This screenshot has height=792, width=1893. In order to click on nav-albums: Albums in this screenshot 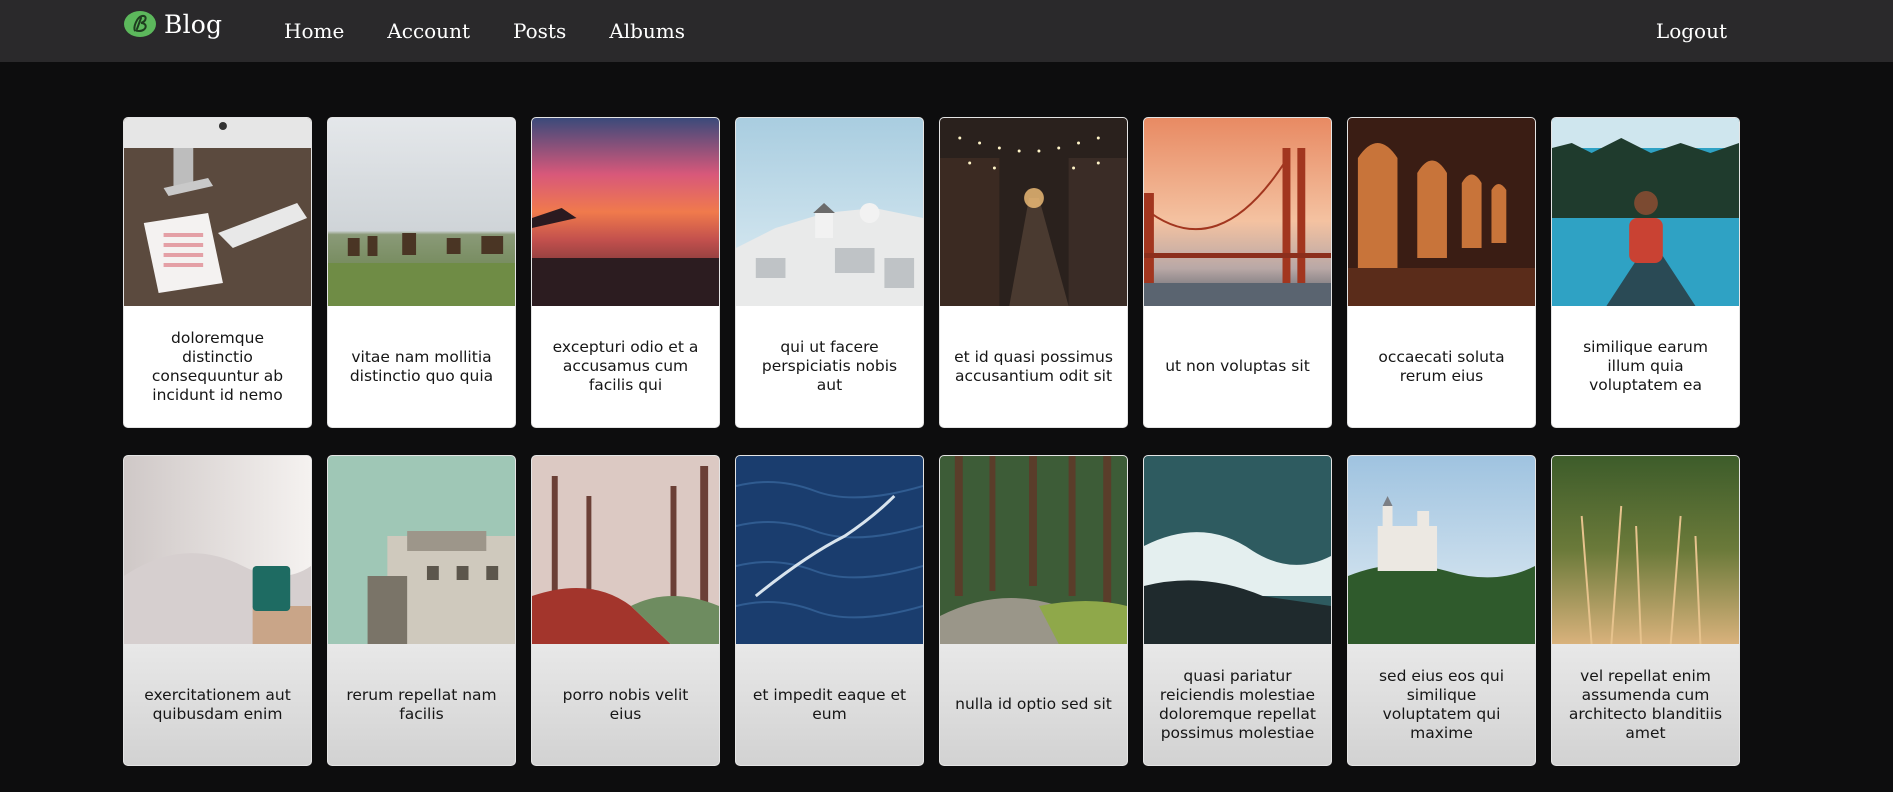, I will do `click(647, 31)`.